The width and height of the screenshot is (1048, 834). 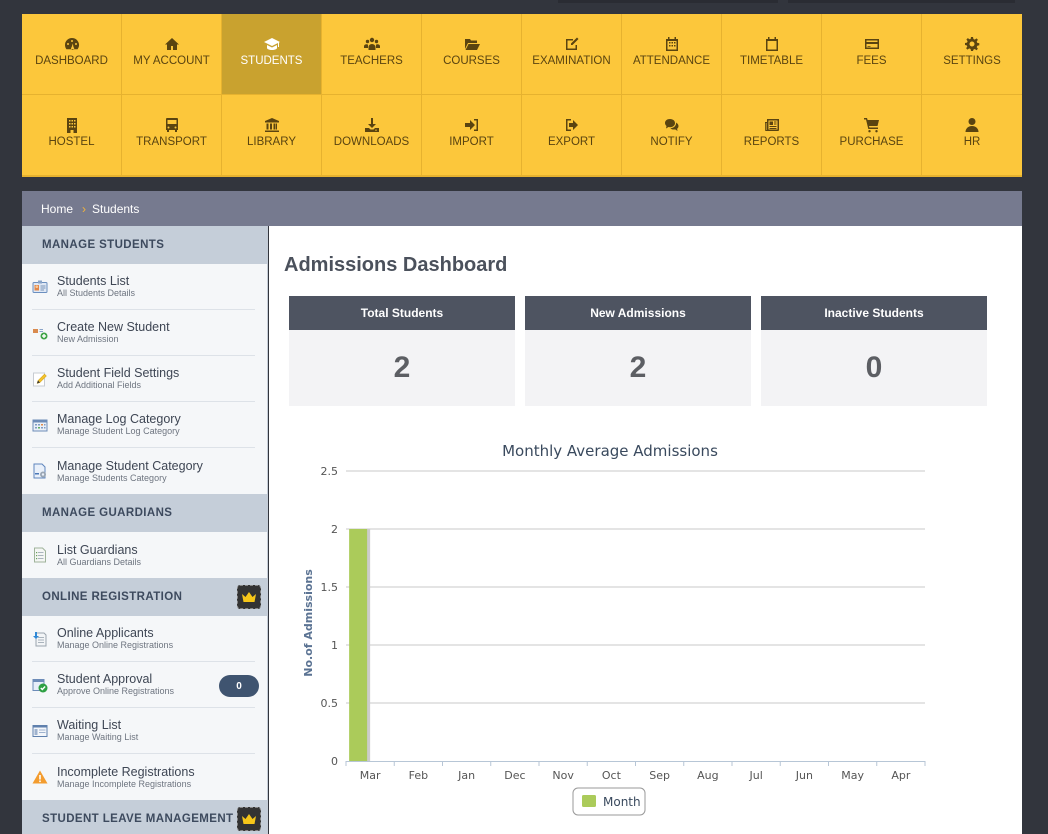 What do you see at coordinates (871, 60) in the screenshot?
I see `nav-item-label: FEES` at bounding box center [871, 60].